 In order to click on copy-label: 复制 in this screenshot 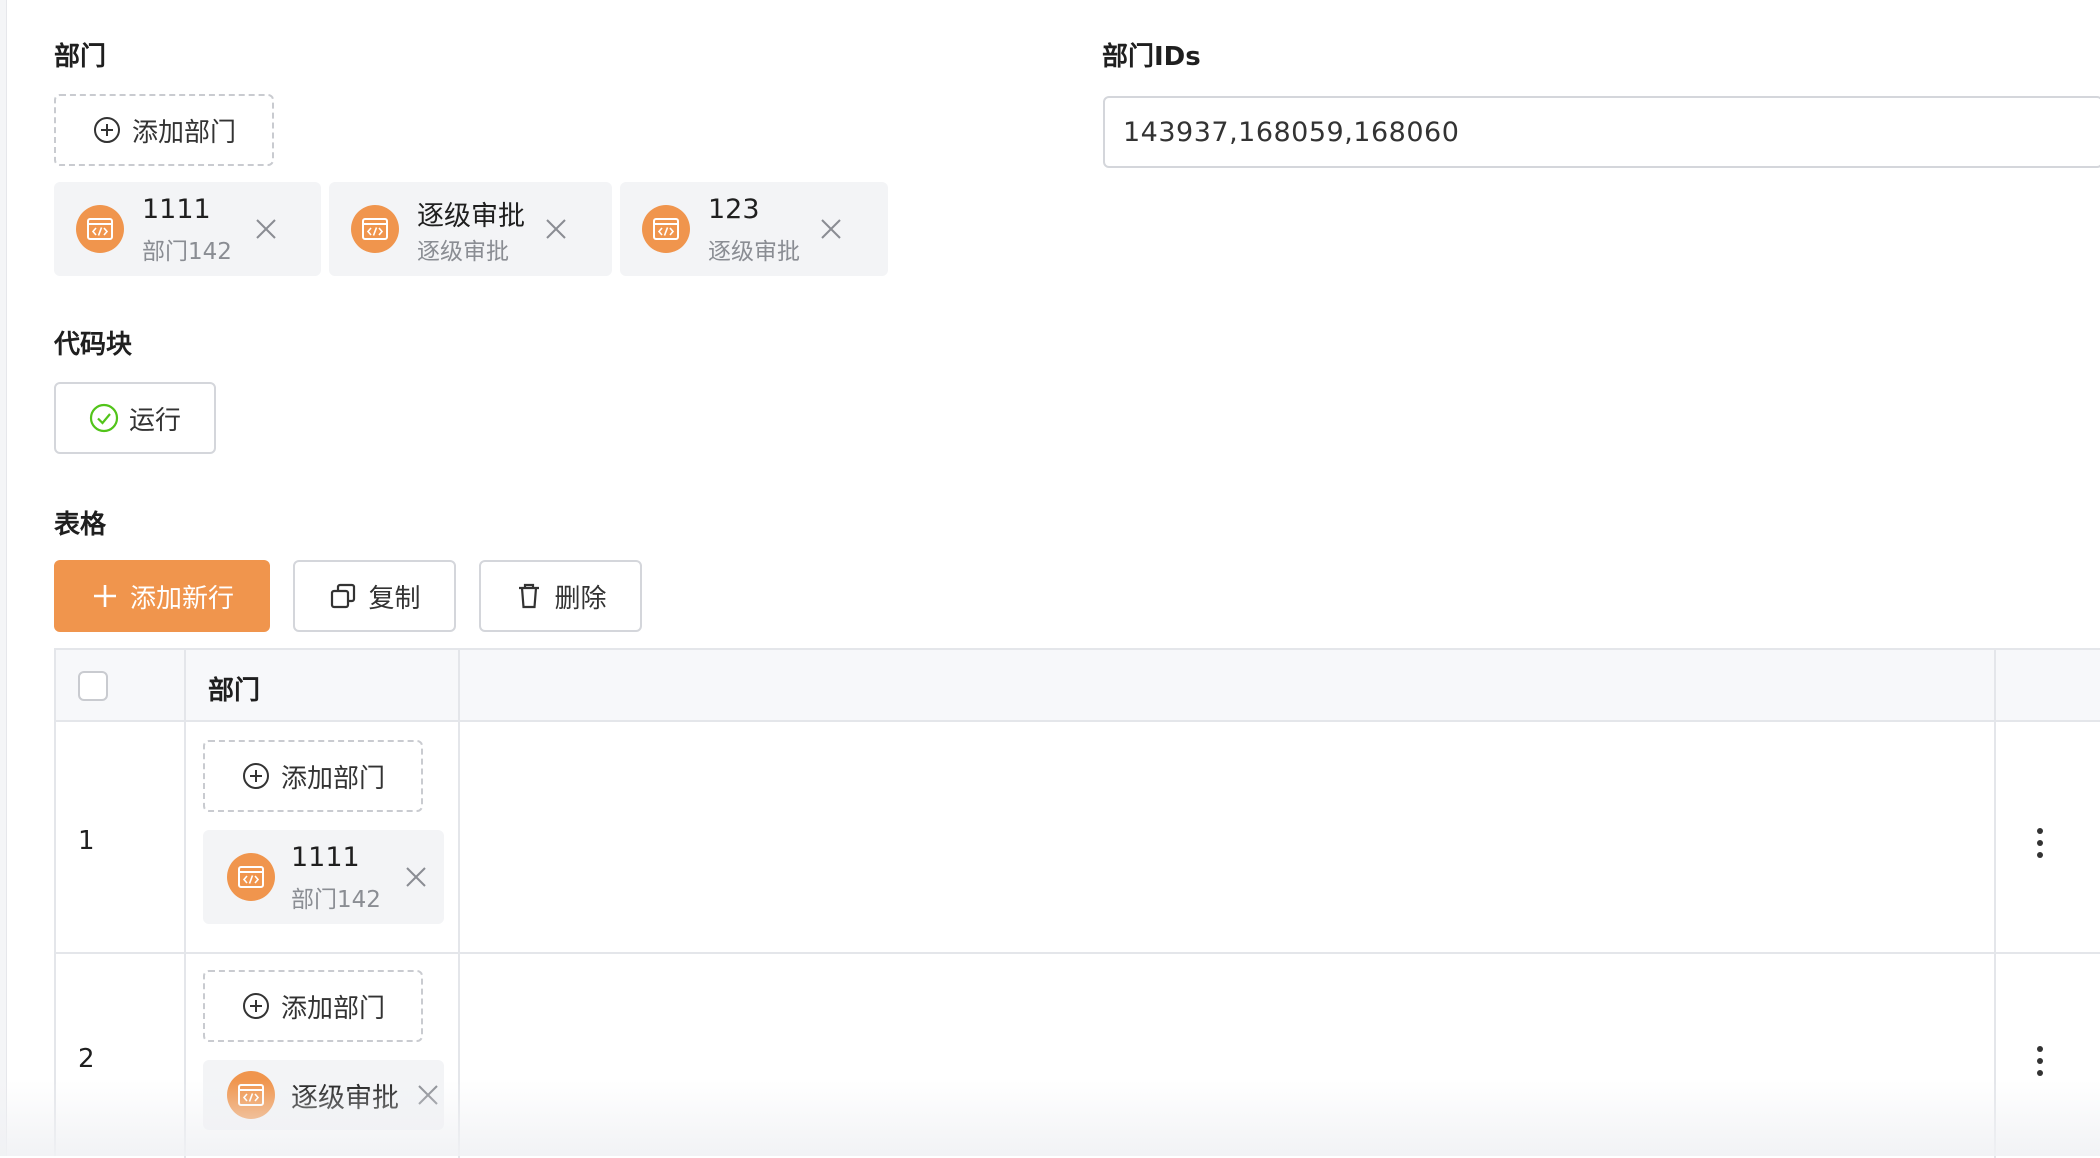, I will do `click(394, 598)`.